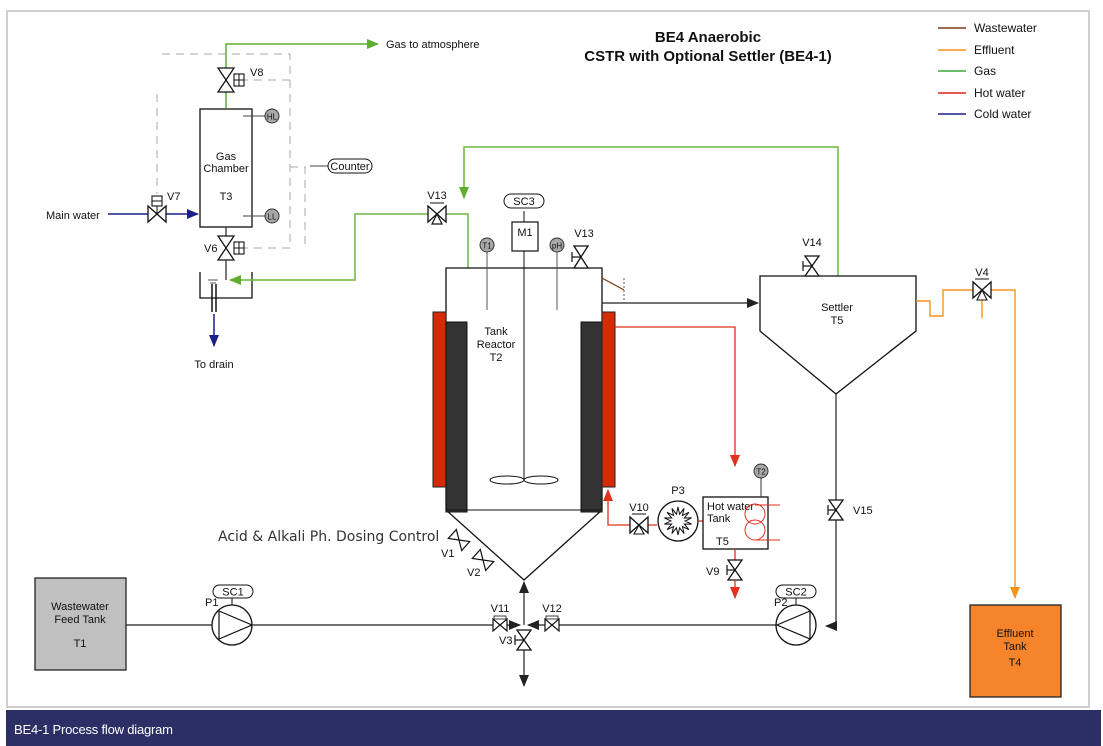 Image resolution: width=1103 pixels, height=746 pixels. What do you see at coordinates (328, 537) in the screenshot?
I see `dosing-control-label: Acid & Alkali Ph. Dosing Control` at bounding box center [328, 537].